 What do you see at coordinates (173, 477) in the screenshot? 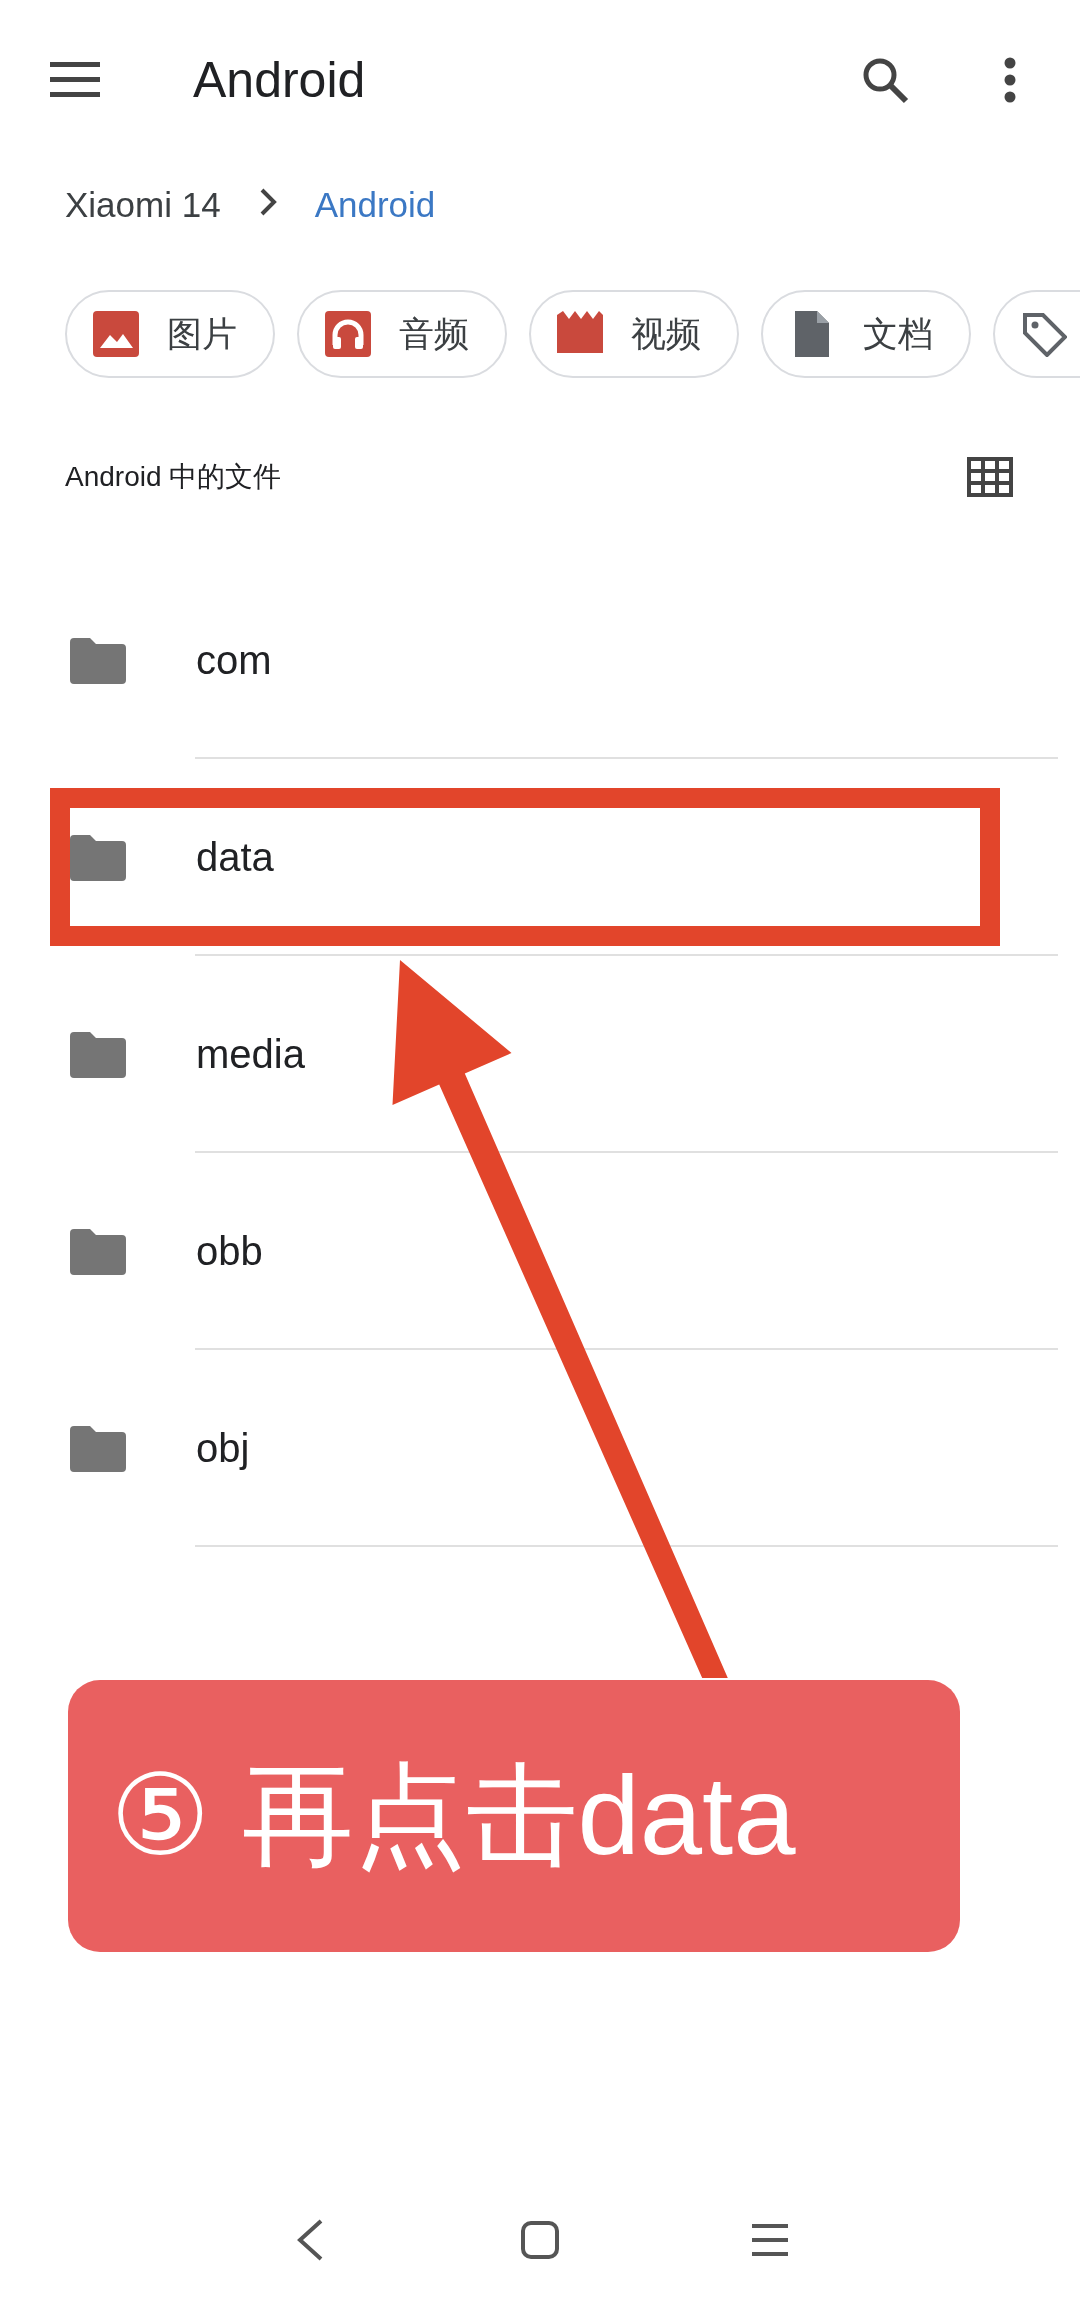
I see `section-title: Android 中的文件` at bounding box center [173, 477].